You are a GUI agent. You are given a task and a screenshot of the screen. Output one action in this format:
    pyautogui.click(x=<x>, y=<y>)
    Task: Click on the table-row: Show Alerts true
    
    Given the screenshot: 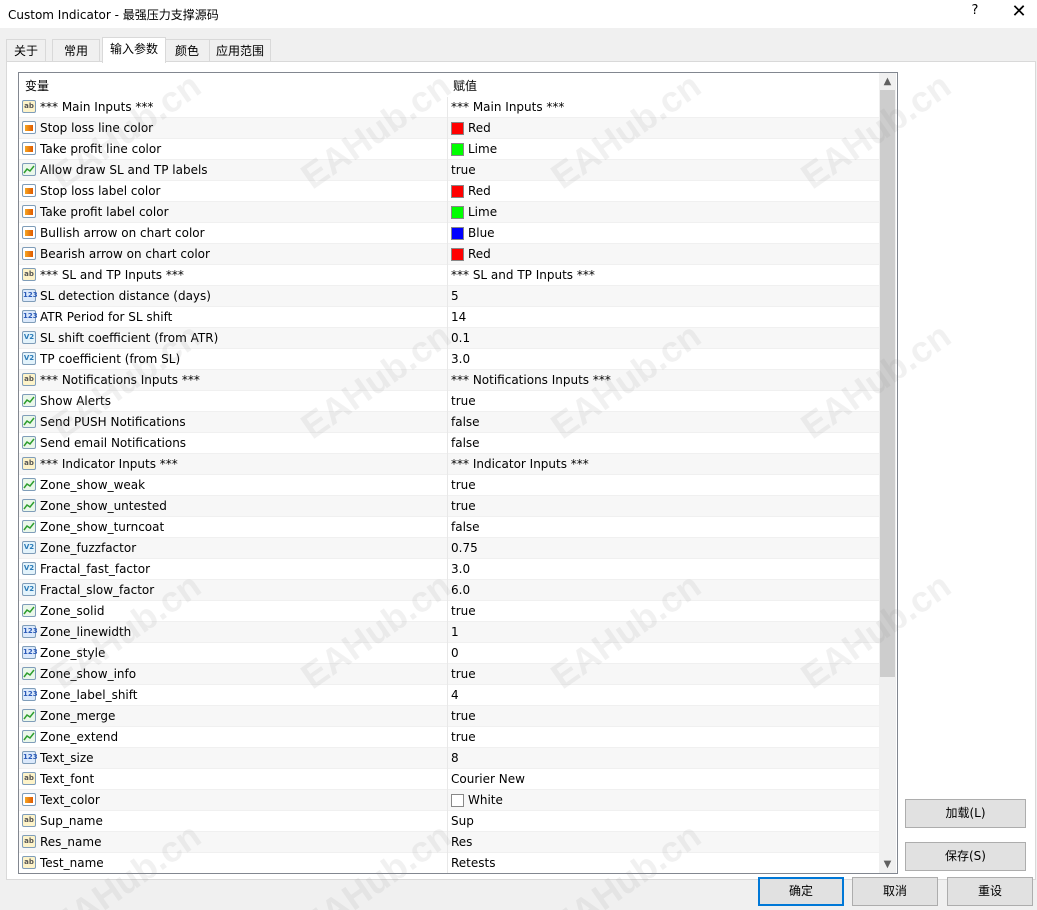 What is the action you would take?
    pyautogui.click(x=449, y=401)
    